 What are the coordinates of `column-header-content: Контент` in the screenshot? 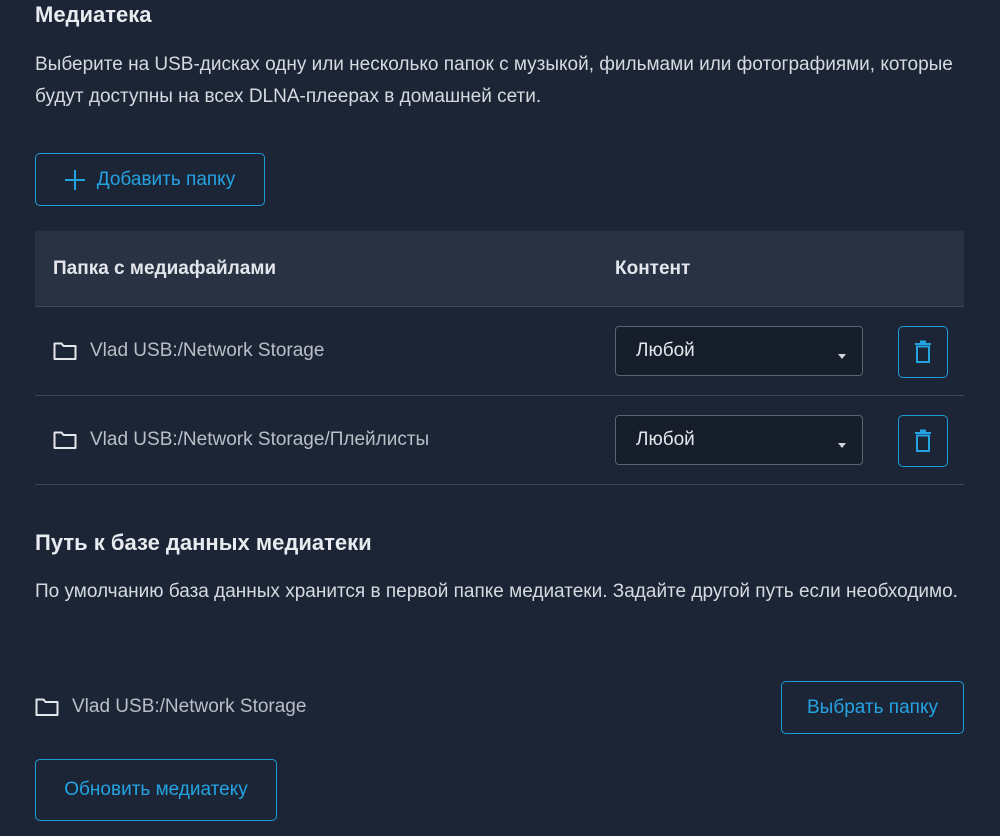 It's located at (653, 268).